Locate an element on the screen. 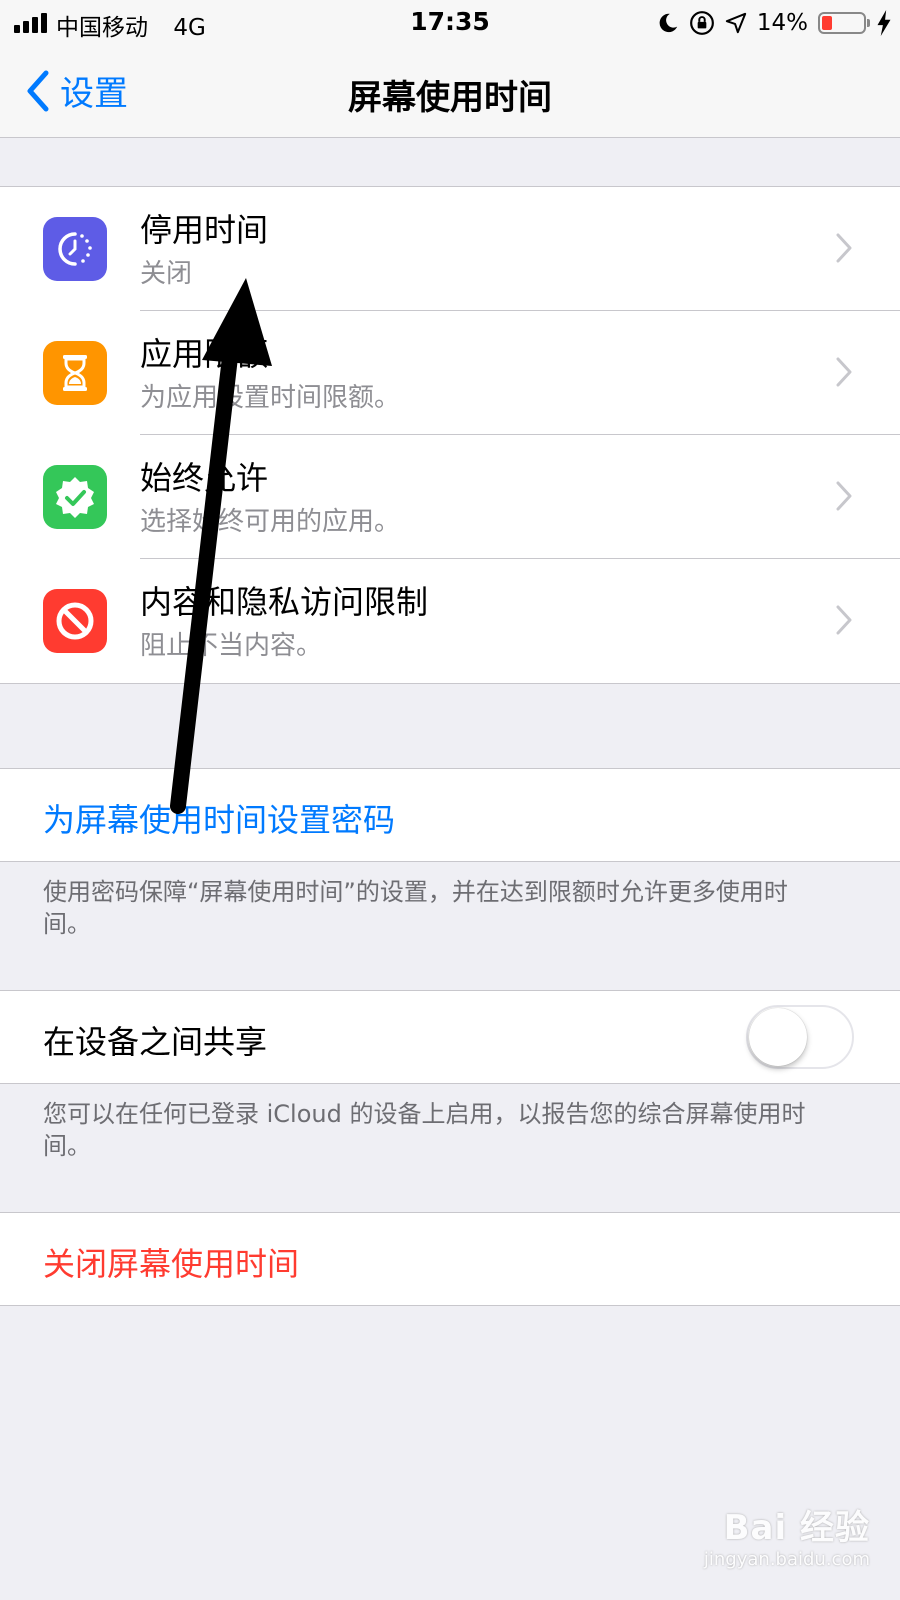  battery-percent: 14% is located at coordinates (782, 23).